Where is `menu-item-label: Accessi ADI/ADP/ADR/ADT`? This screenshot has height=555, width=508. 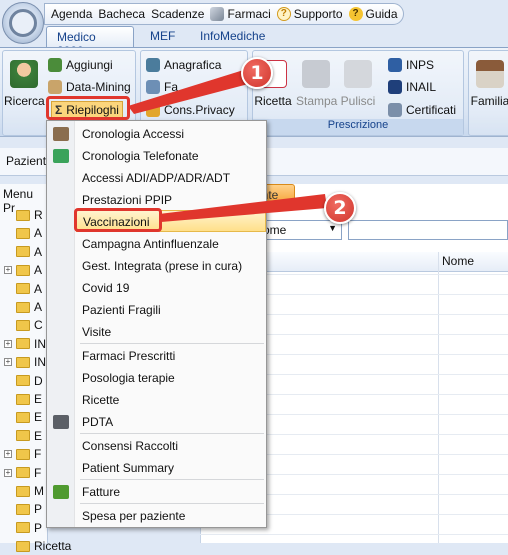 menu-item-label: Accessi ADI/ADP/ADR/ADT is located at coordinates (156, 178).